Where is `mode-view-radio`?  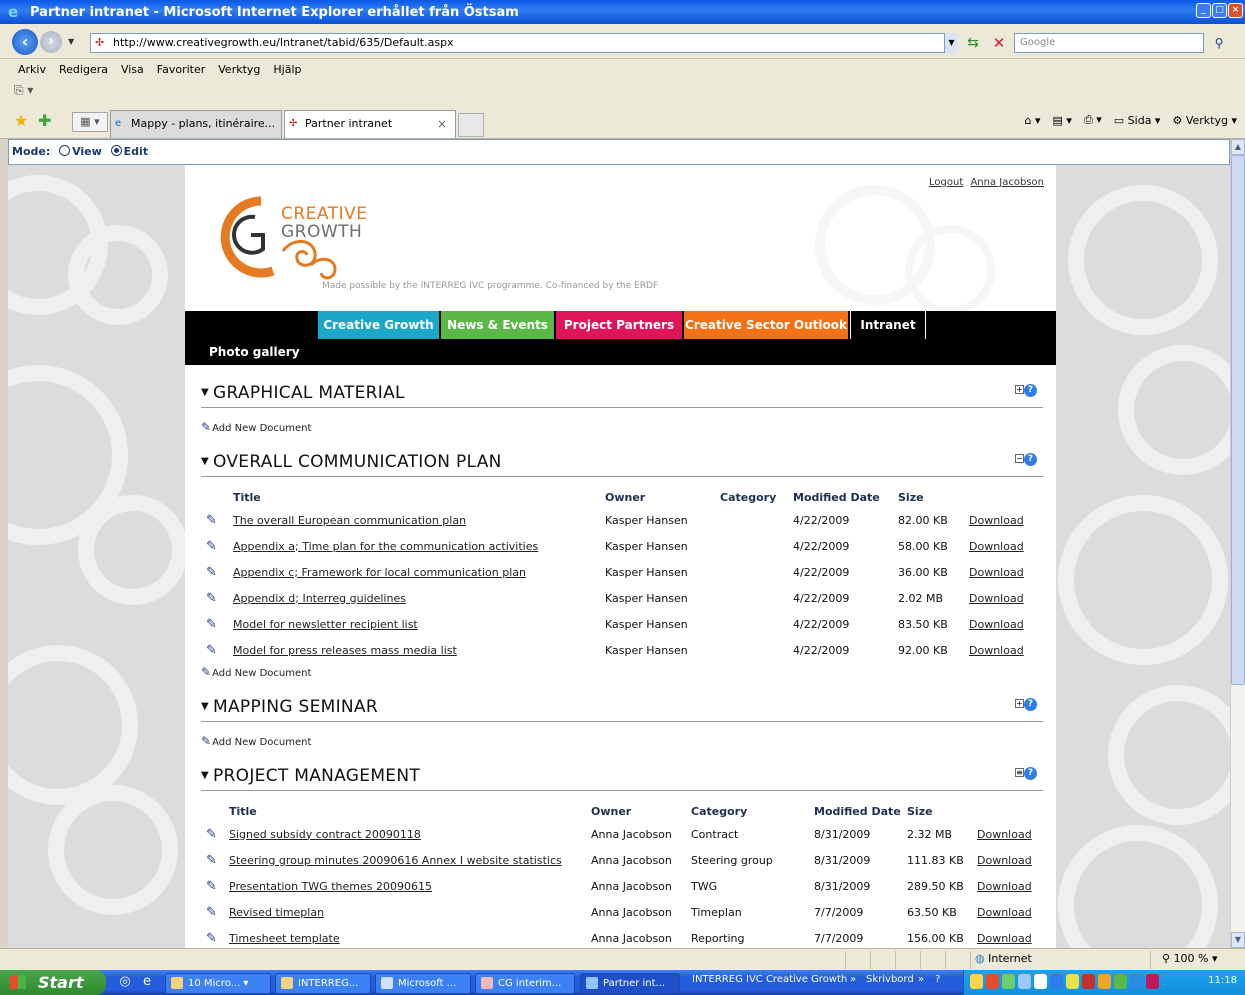 mode-view-radio is located at coordinates (65, 150).